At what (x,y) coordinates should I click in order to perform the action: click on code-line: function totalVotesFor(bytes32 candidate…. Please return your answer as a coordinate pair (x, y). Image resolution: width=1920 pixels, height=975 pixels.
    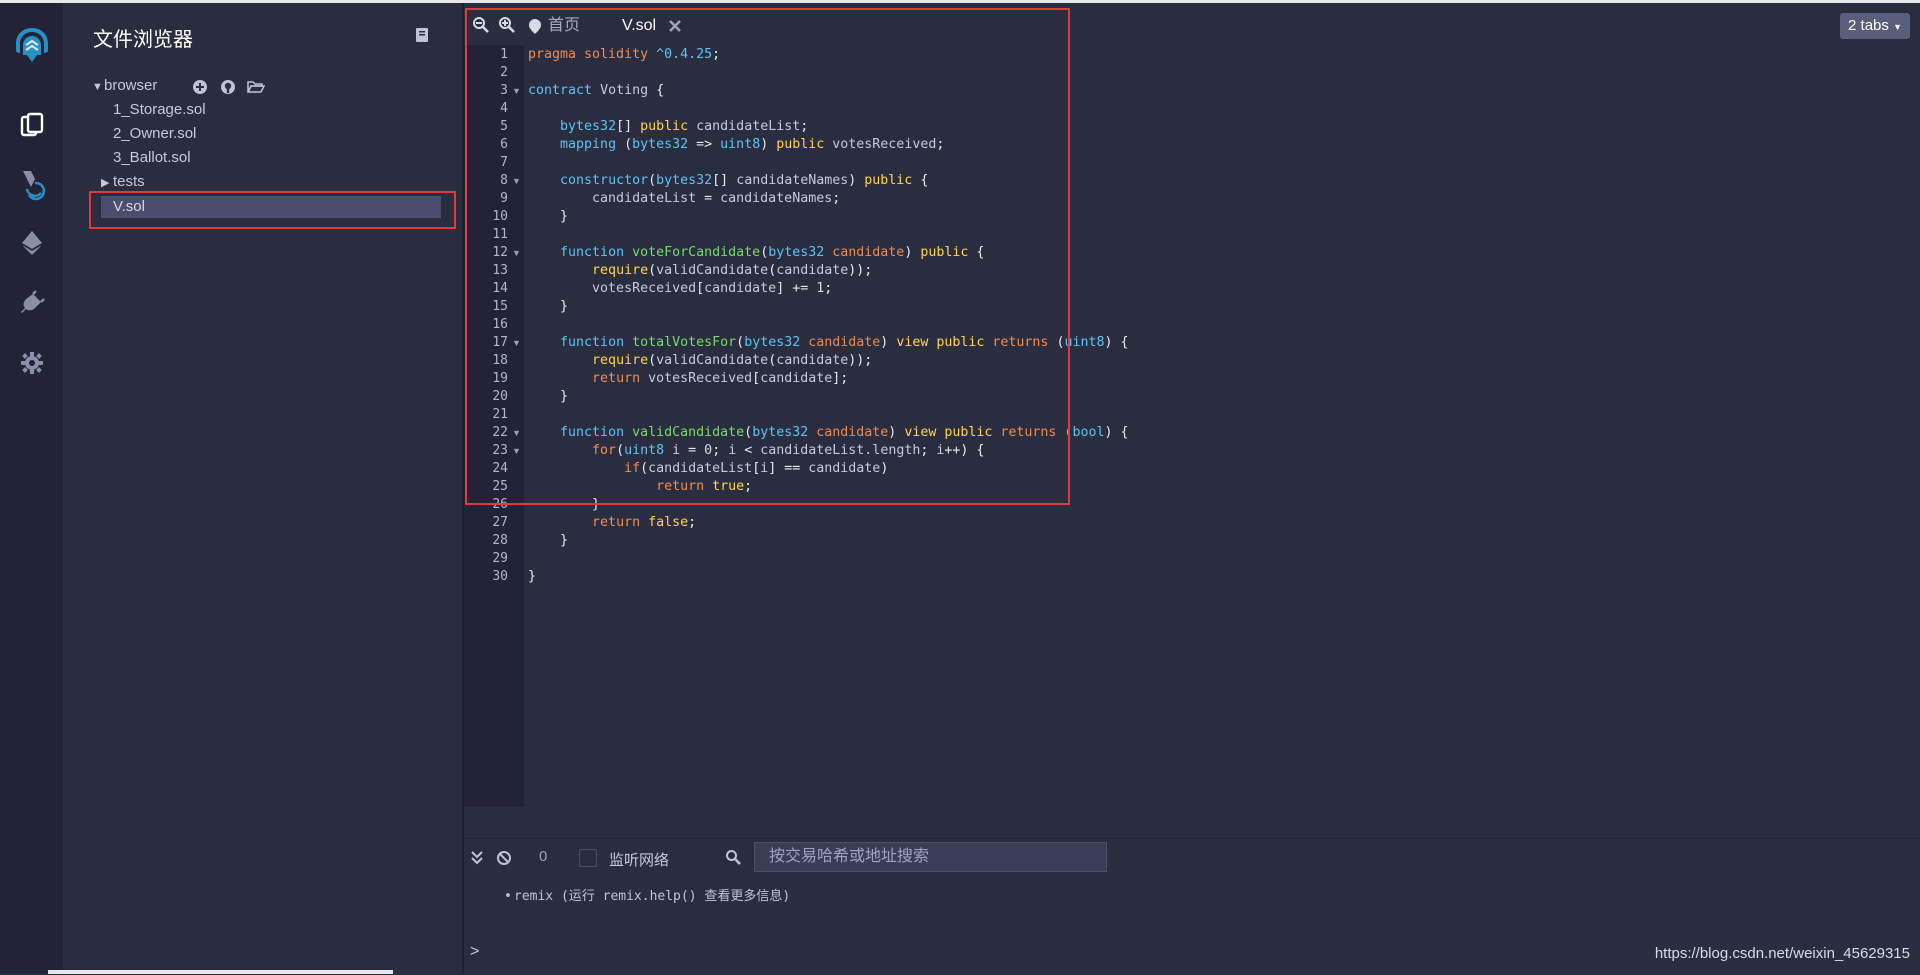
    Looking at the image, I should click on (844, 342).